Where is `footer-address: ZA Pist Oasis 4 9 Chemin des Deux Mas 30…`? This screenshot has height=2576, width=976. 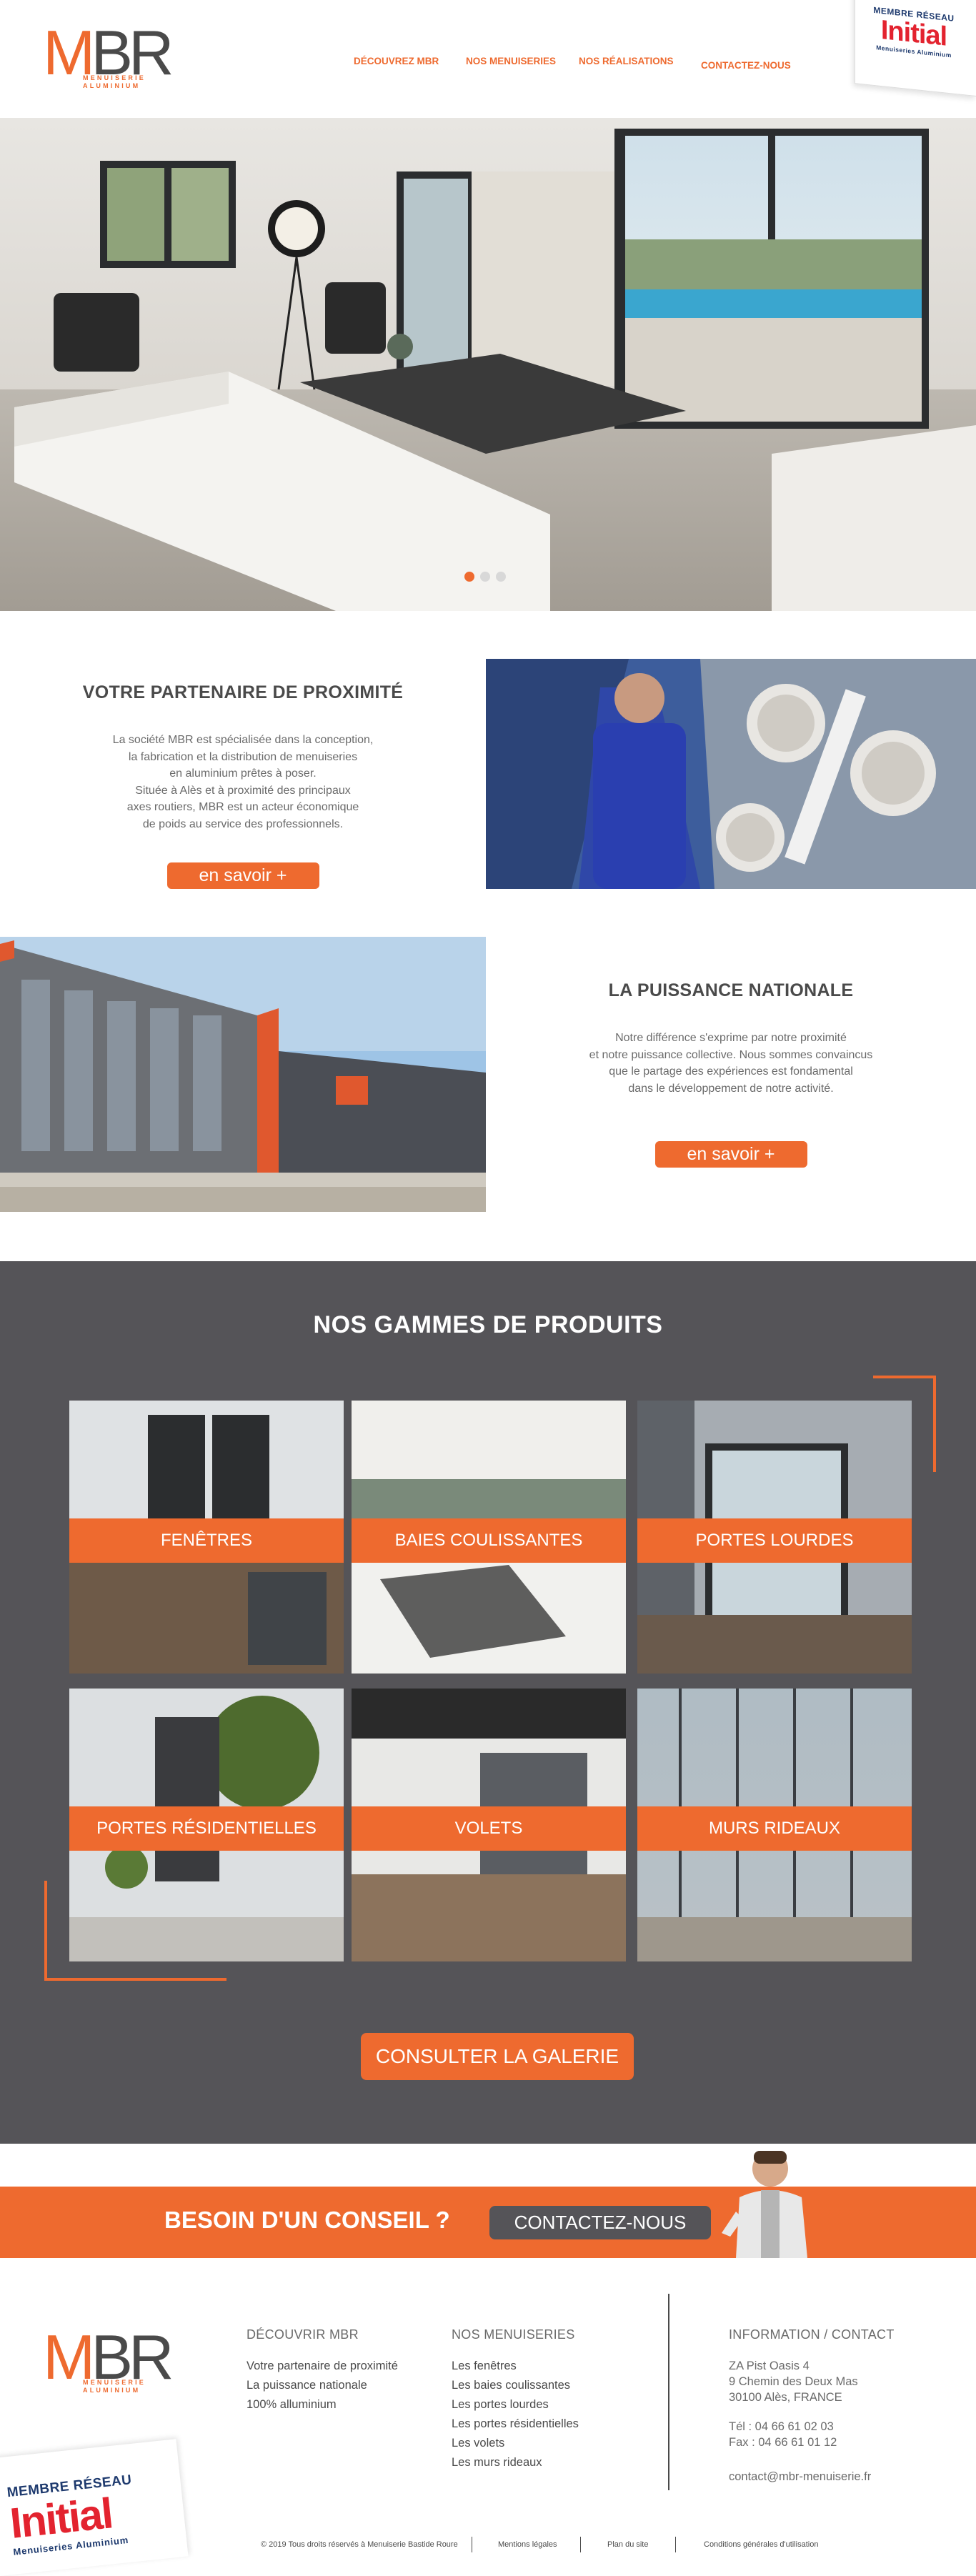 footer-address: ZA Pist Oasis 4 9 Chemin des Deux Mas 30… is located at coordinates (793, 2381).